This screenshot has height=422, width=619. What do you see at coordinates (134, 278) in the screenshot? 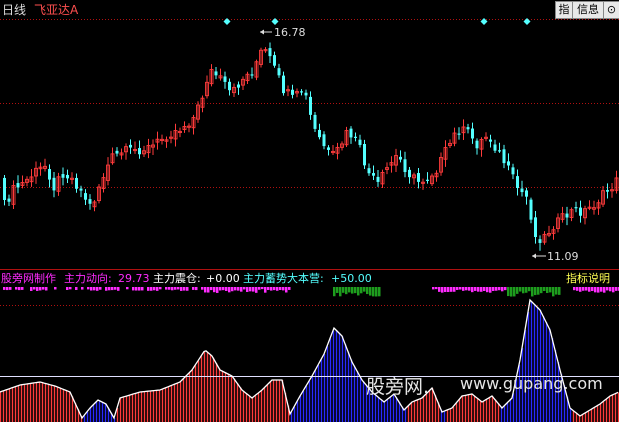
I see `dongxiang-value: 29.73` at bounding box center [134, 278].